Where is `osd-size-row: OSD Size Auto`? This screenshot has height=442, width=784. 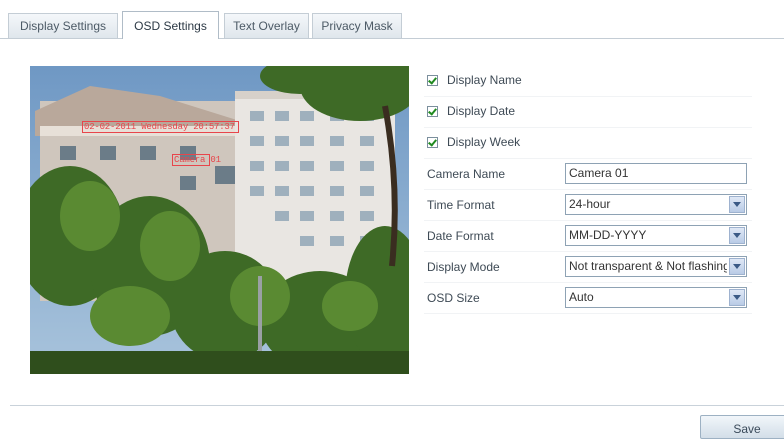
osd-size-row: OSD Size Auto is located at coordinates (588, 298).